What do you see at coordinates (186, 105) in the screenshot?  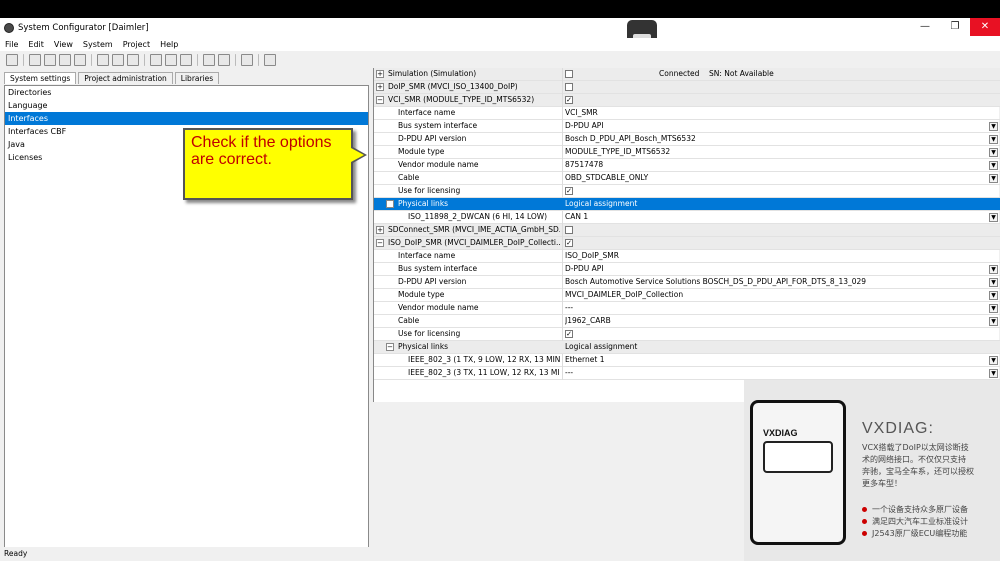 I see `tree-item-language: Language` at bounding box center [186, 105].